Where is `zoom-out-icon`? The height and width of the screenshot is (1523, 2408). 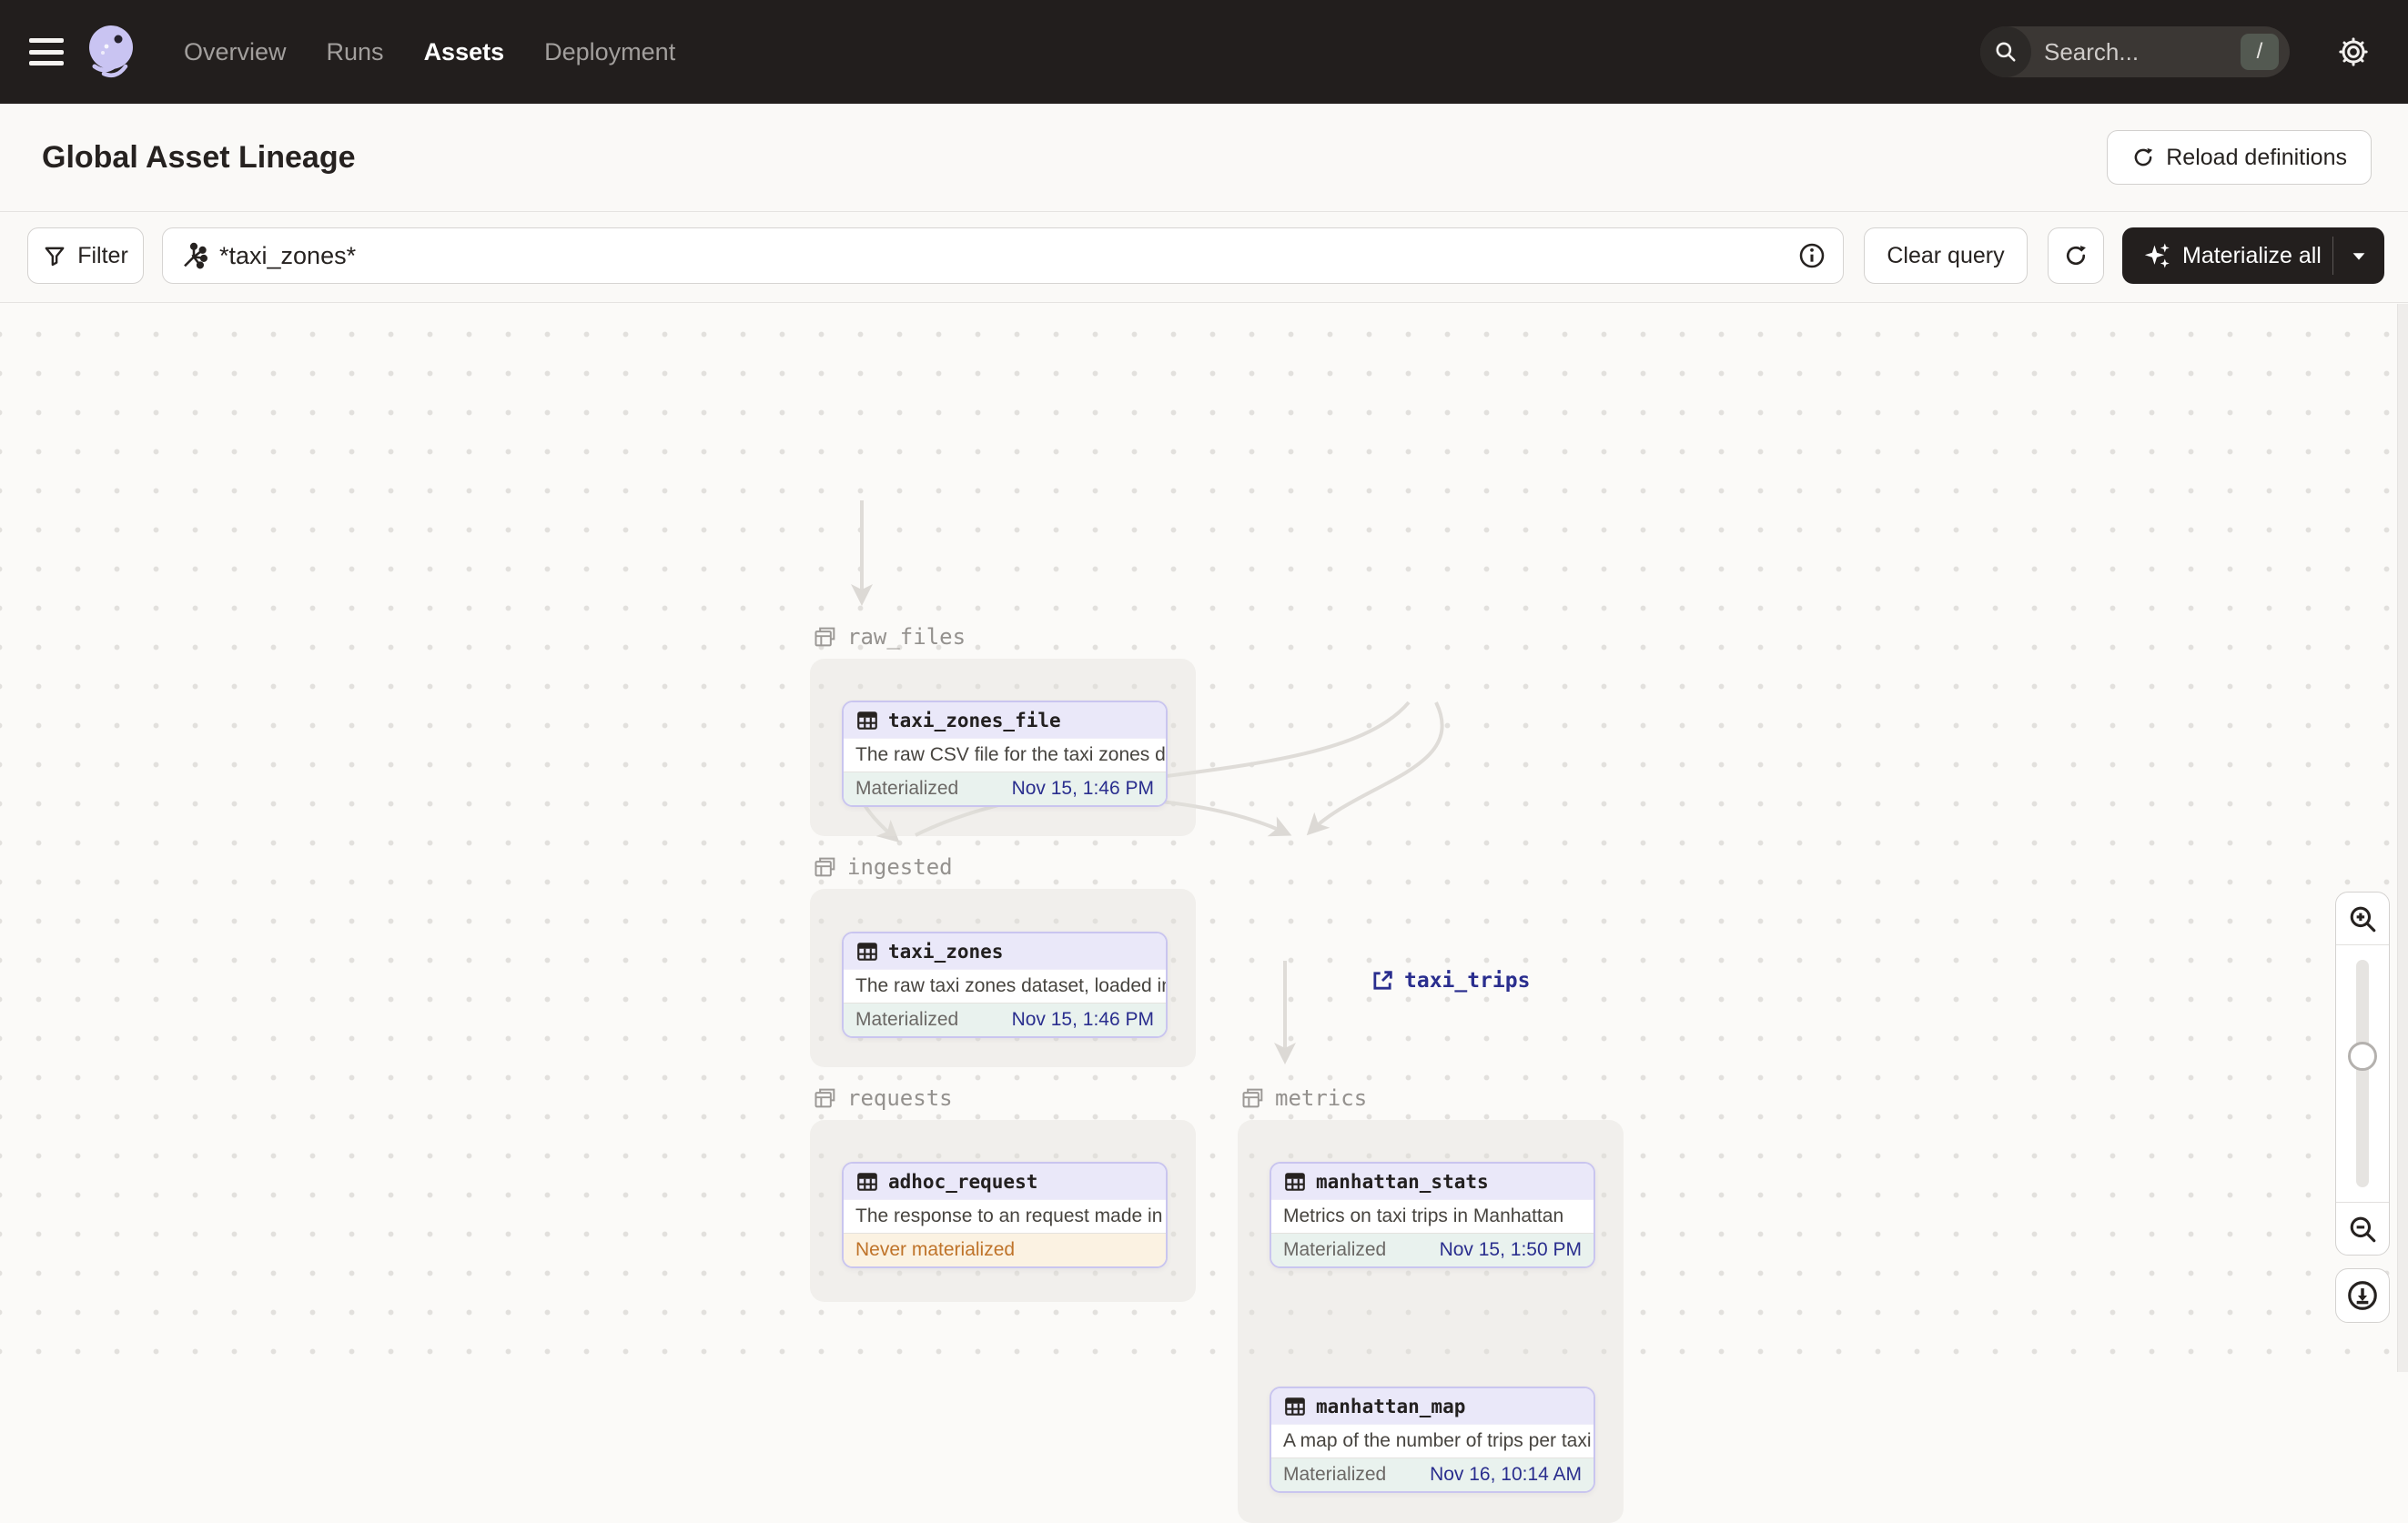
zoom-out-icon is located at coordinates (2363, 1229).